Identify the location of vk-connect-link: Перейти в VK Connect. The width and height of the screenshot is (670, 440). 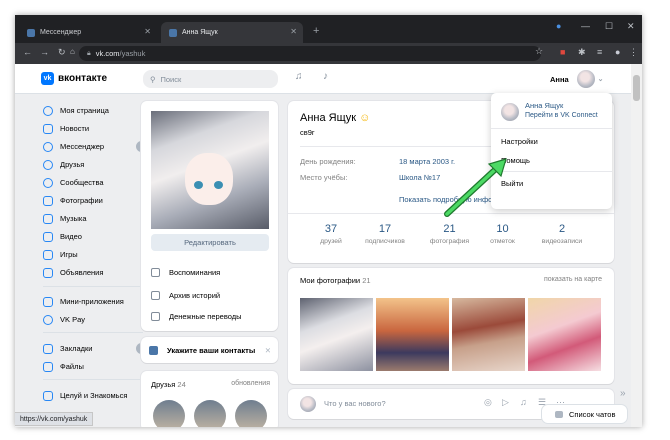
(561, 115).